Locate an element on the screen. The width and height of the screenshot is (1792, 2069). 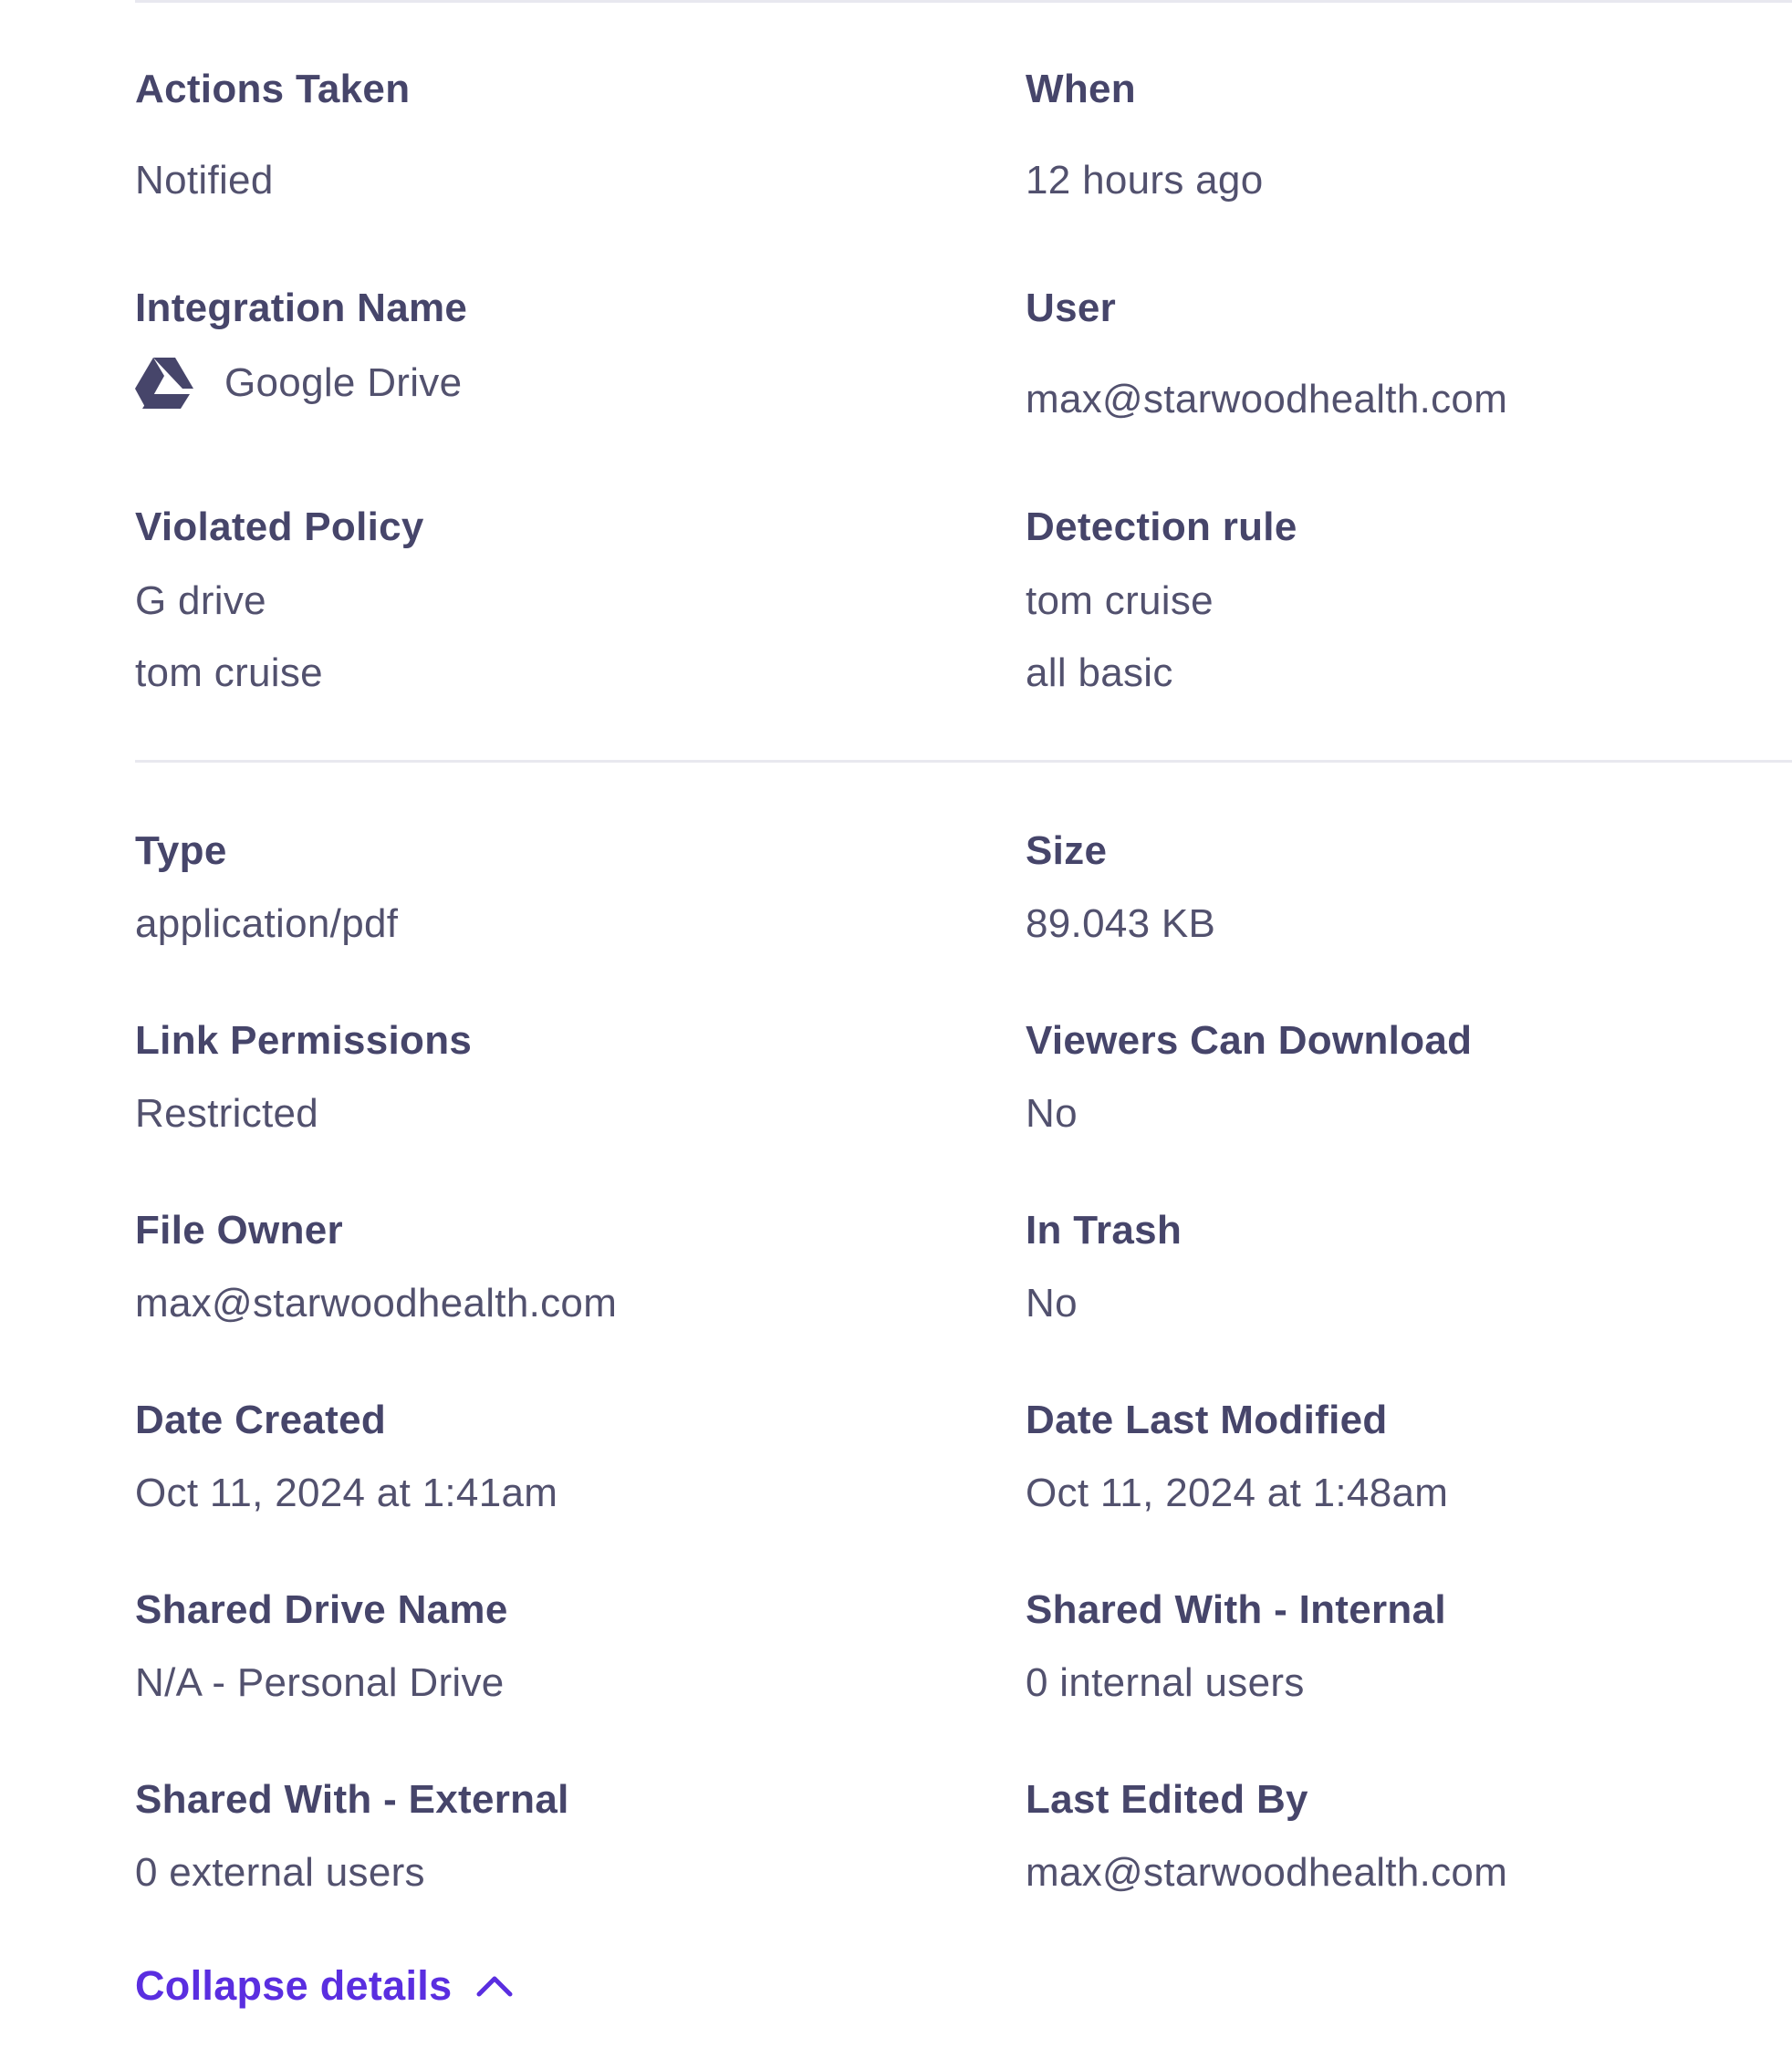
last-edited-by-label: Last Edited By is located at coordinates (1167, 1799).